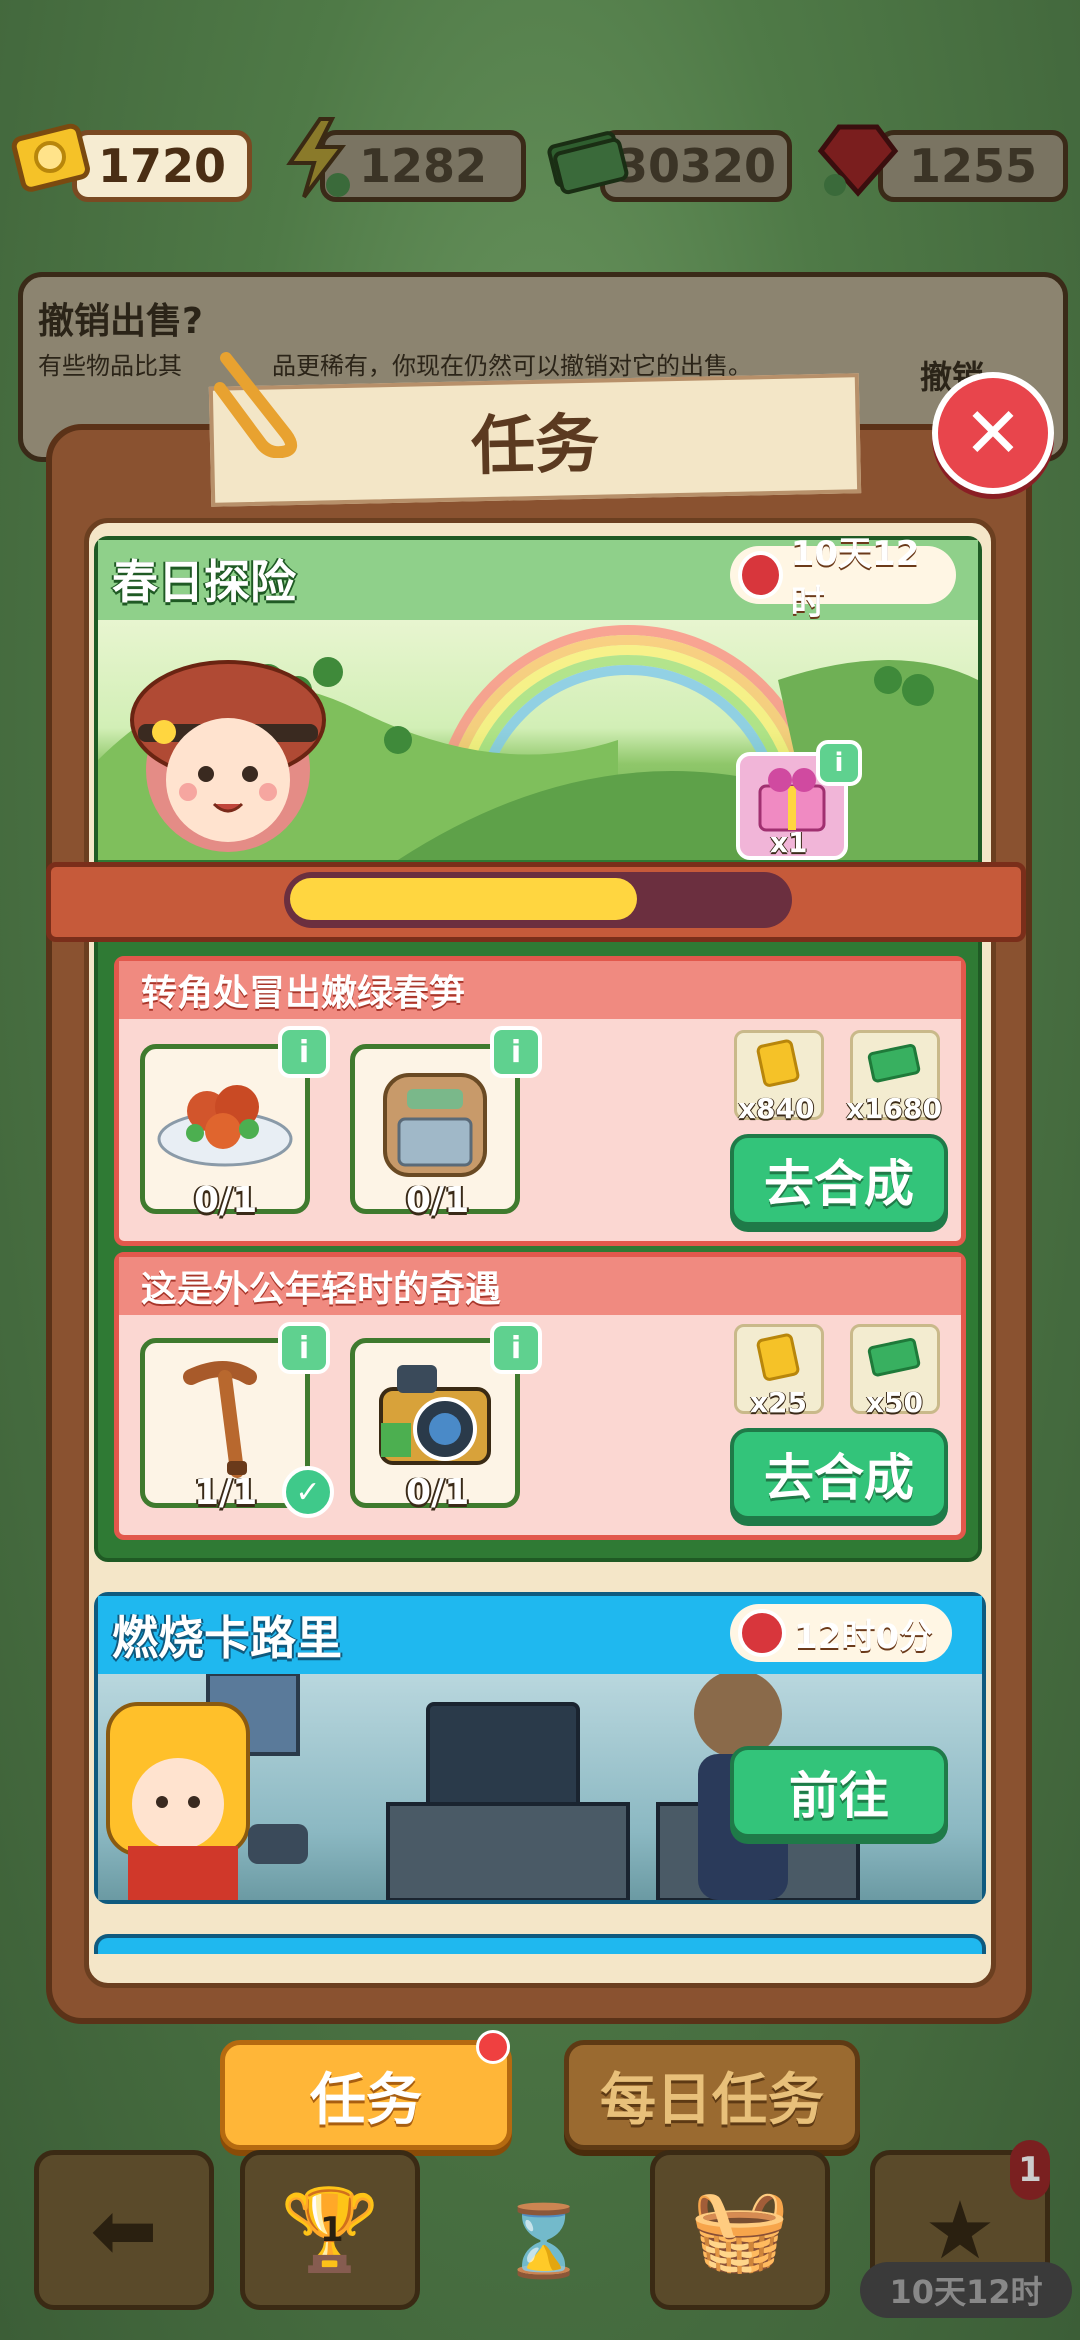 Image resolution: width=1080 pixels, height=2340 pixels. I want to click on notification-dot, so click(493, 2047).